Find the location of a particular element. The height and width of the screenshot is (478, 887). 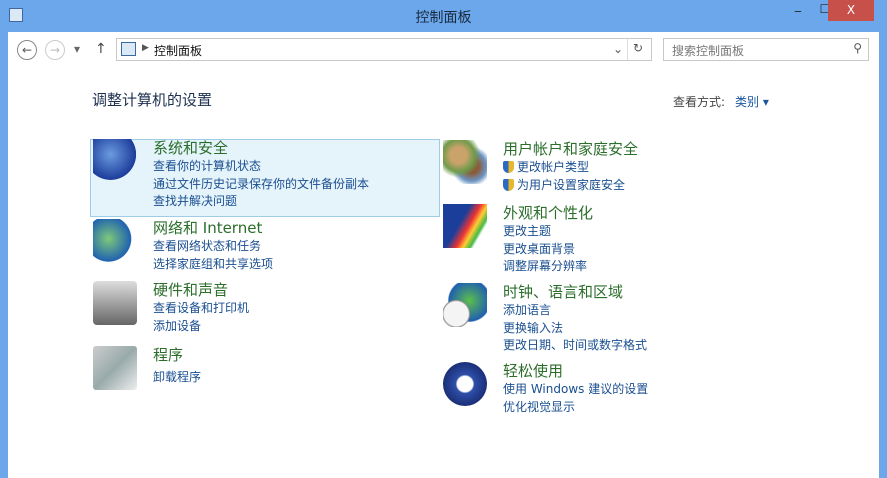

category-user-accounts: 用户帐户和家庭安全 更改帐户类型 为用户设置家庭安全 is located at coordinates (540, 167).